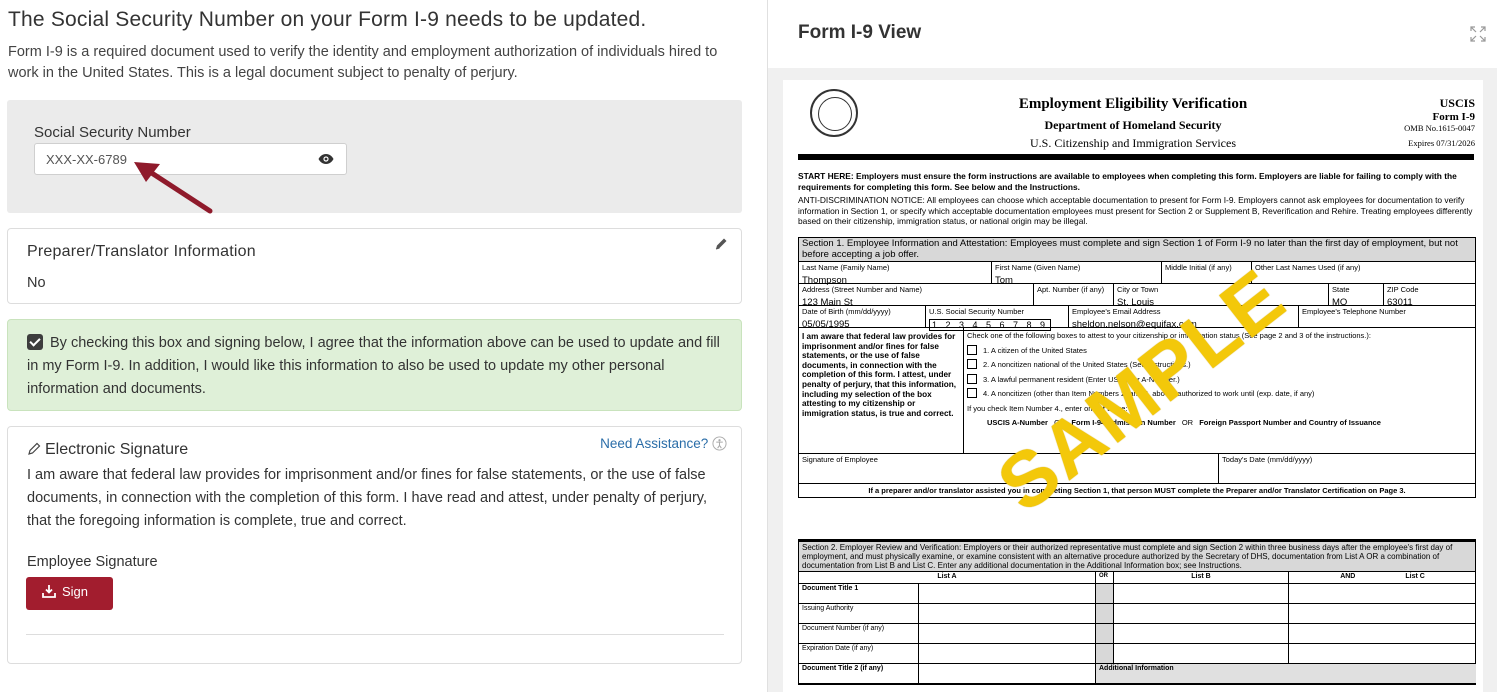  Describe the element at coordinates (1035, 350) in the screenshot. I see `opt1-text: 1. A citizen of the United States` at that location.